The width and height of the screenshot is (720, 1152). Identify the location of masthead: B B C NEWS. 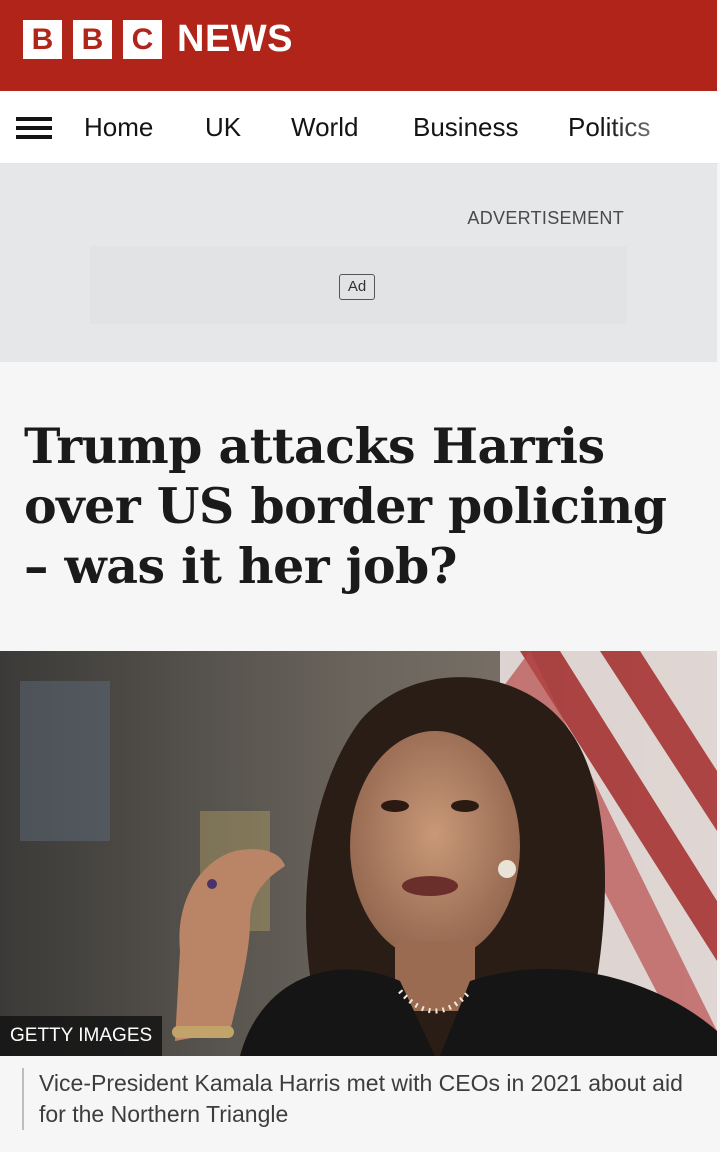
(360, 45).